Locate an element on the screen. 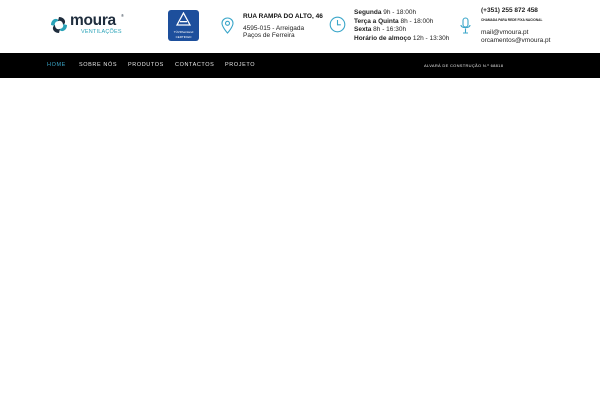 The height and width of the screenshot is (400, 600). brand-logo: moura ® VENTILAÇÕES is located at coordinates (88, 25).